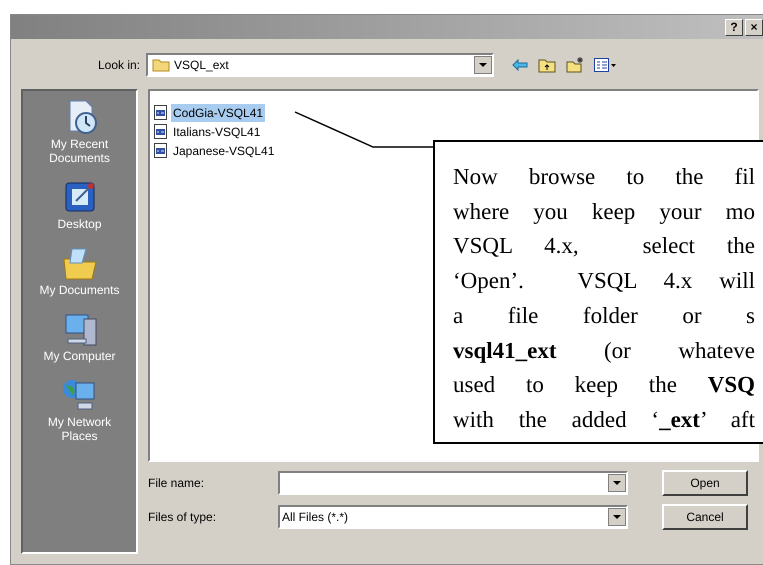 Image resolution: width=763 pixels, height=565 pixels. Describe the element at coordinates (80, 151) in the screenshot. I see `place-label: My Recent Documents` at that location.